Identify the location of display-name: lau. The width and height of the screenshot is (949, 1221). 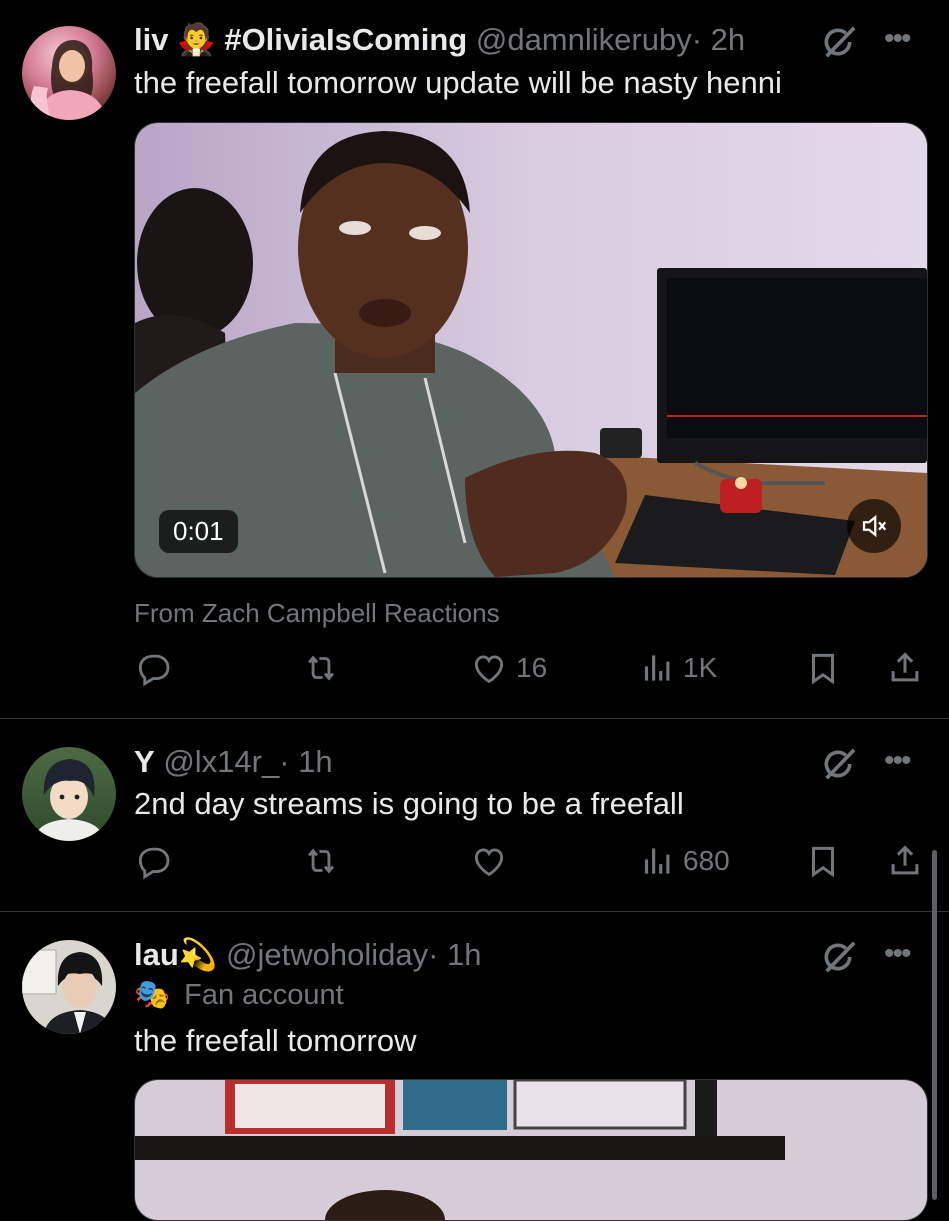
(156, 954).